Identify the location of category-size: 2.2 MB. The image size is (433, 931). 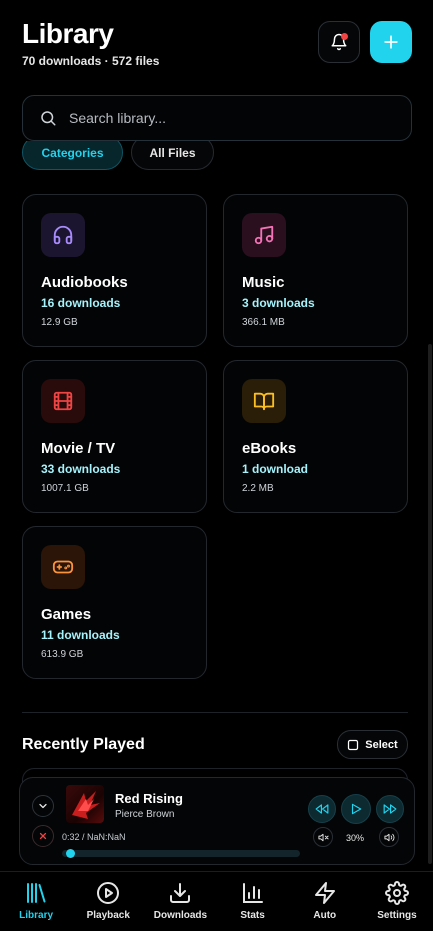
(258, 488).